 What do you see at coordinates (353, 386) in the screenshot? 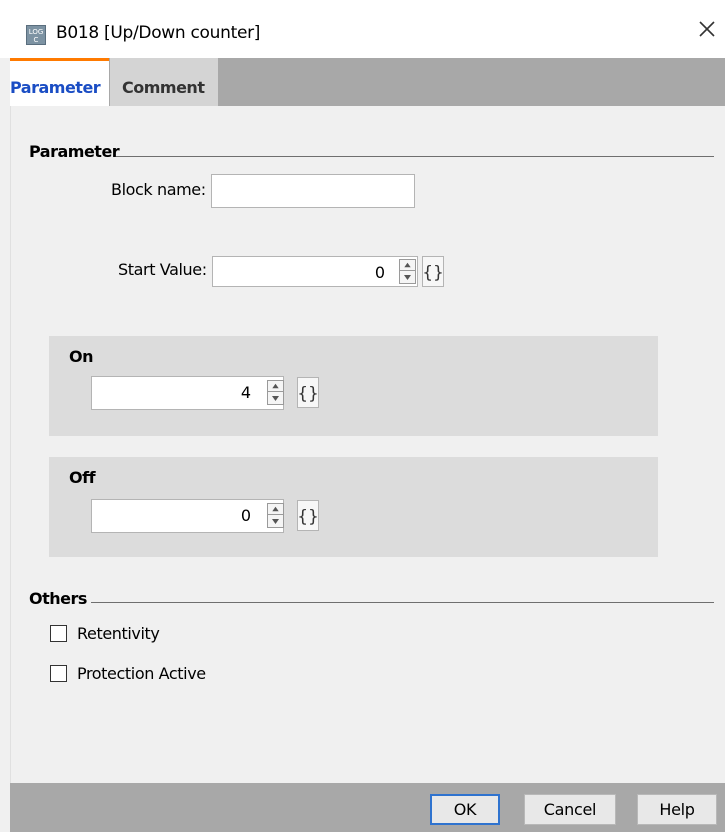
I see `on-group: On 4 {}` at bounding box center [353, 386].